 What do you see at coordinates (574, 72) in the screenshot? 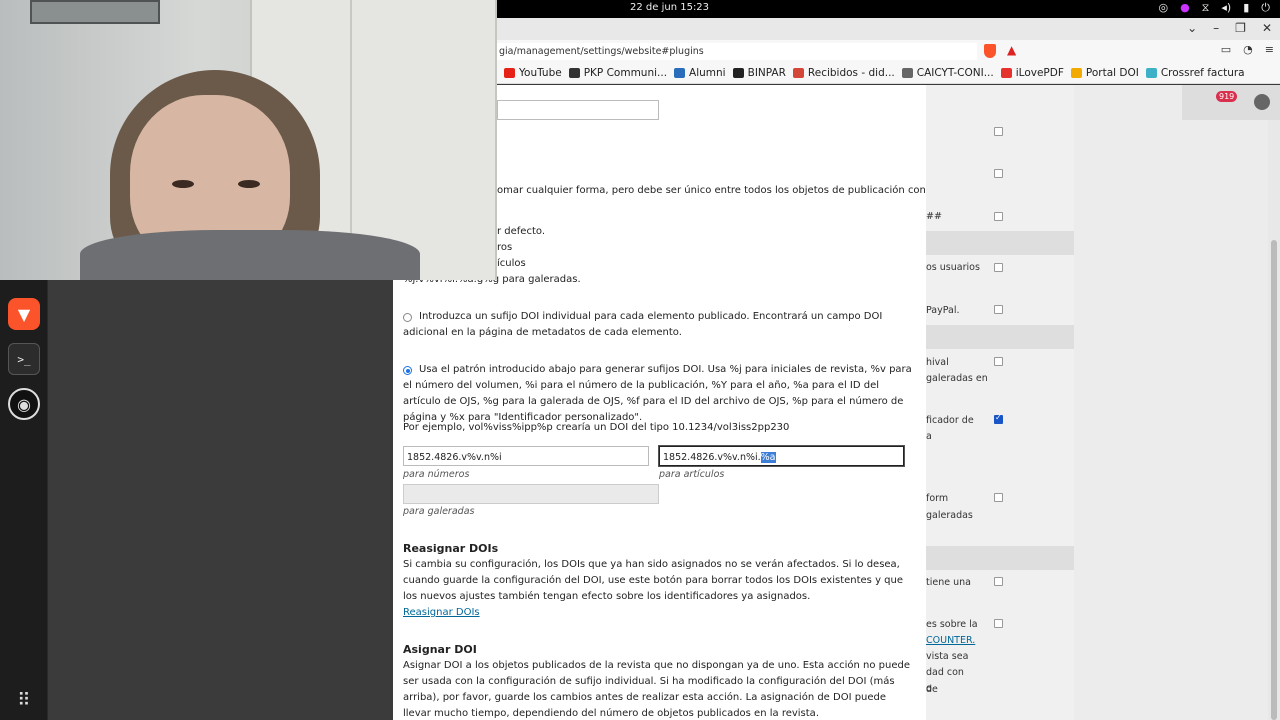
I see `pkp-icon` at bounding box center [574, 72].